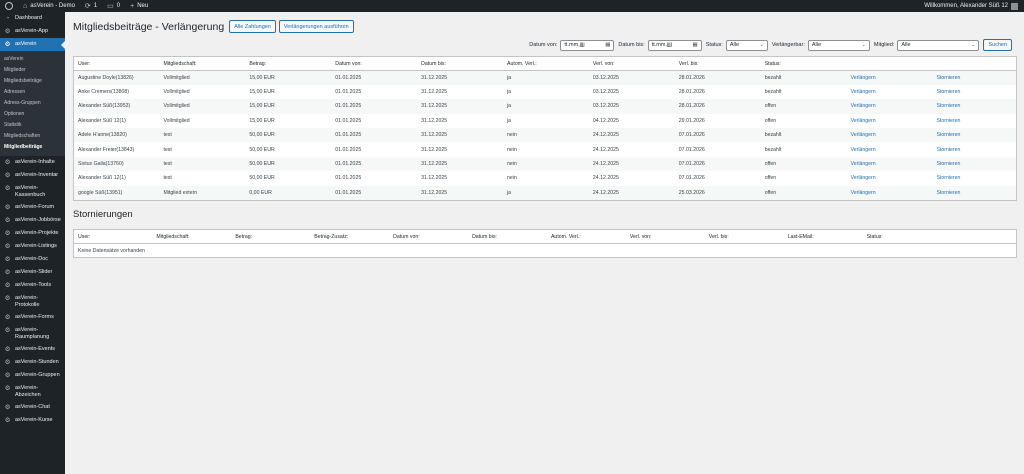 The height and width of the screenshot is (474, 1024). Describe the element at coordinates (32, 317) in the screenshot. I see `menu-asverein-forms: ⚙ asVerein-Forms` at that location.